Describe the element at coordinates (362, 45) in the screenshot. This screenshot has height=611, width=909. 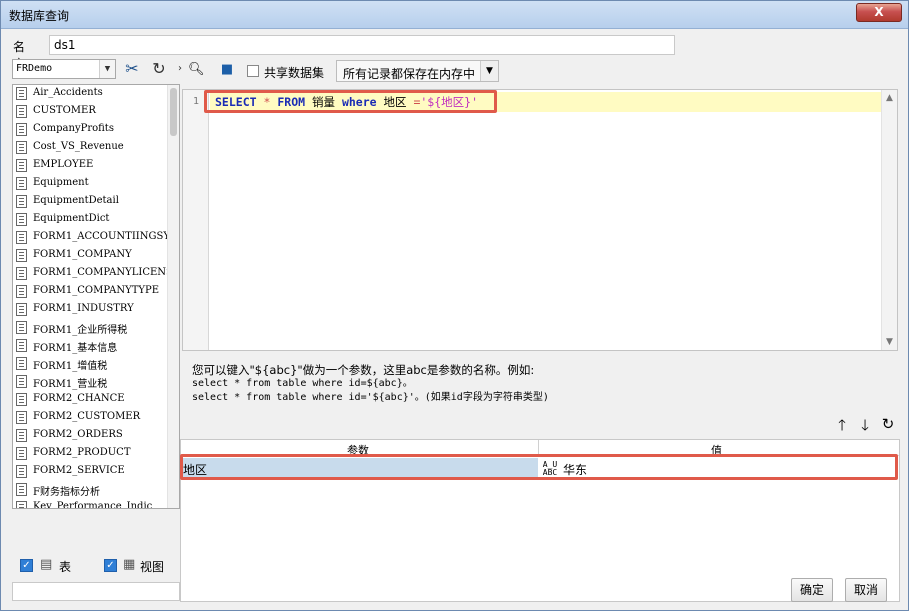
I see `name-input: ds1` at that location.